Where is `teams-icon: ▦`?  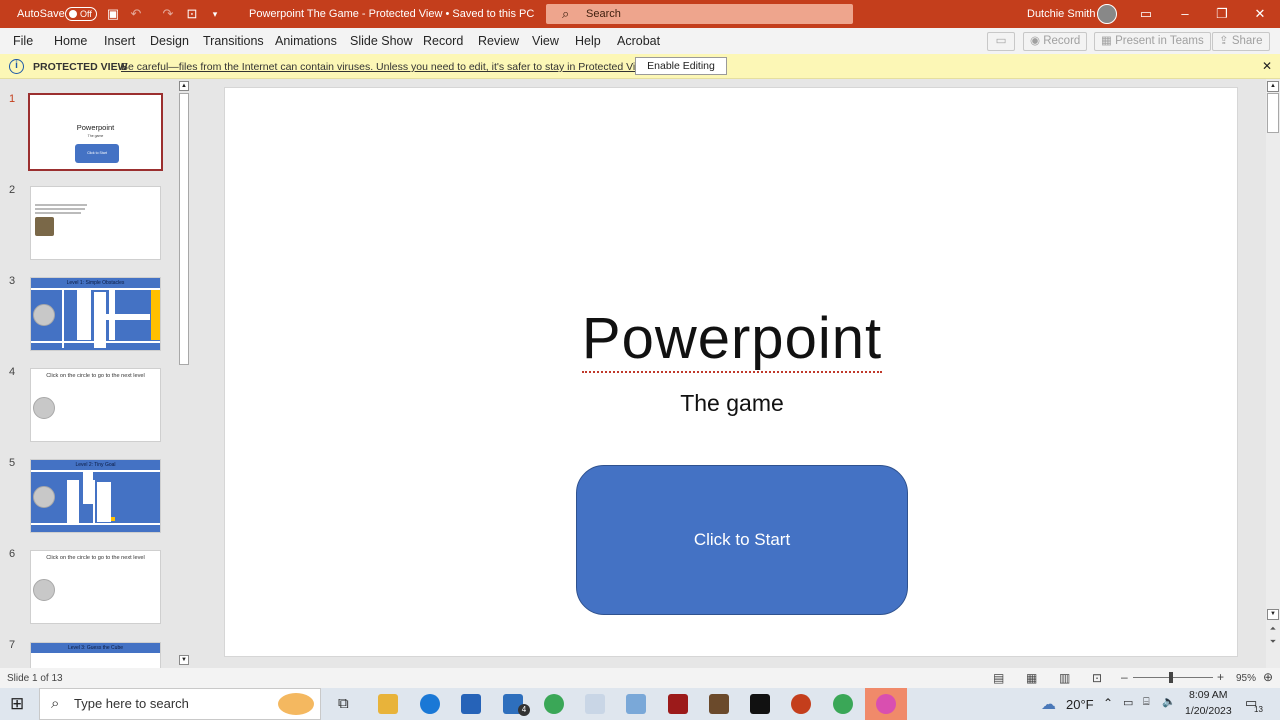 teams-icon: ▦ is located at coordinates (1108, 41).